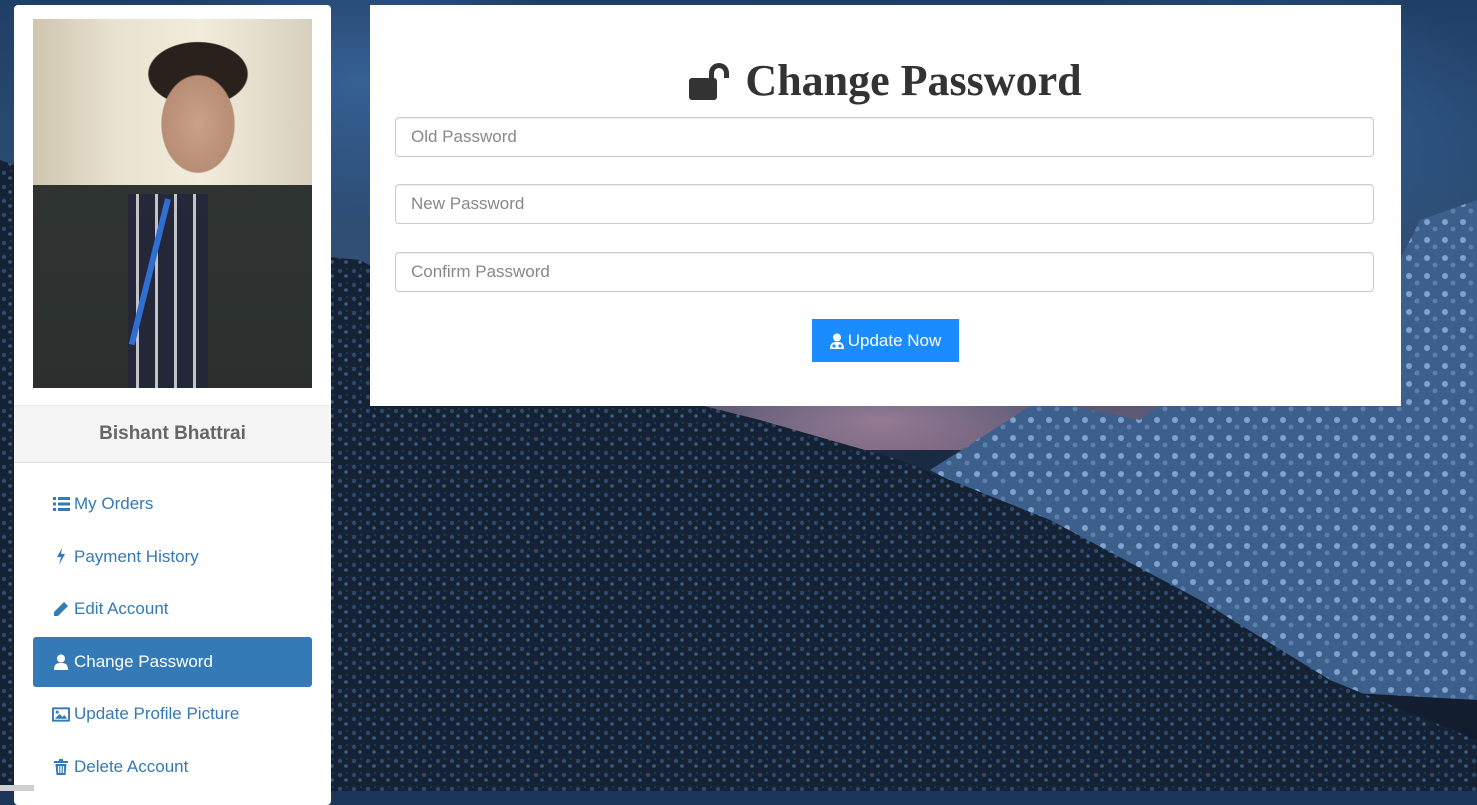 Image resolution: width=1477 pixels, height=805 pixels. Describe the element at coordinates (913, 80) in the screenshot. I see `page-title-text: Change Password` at that location.